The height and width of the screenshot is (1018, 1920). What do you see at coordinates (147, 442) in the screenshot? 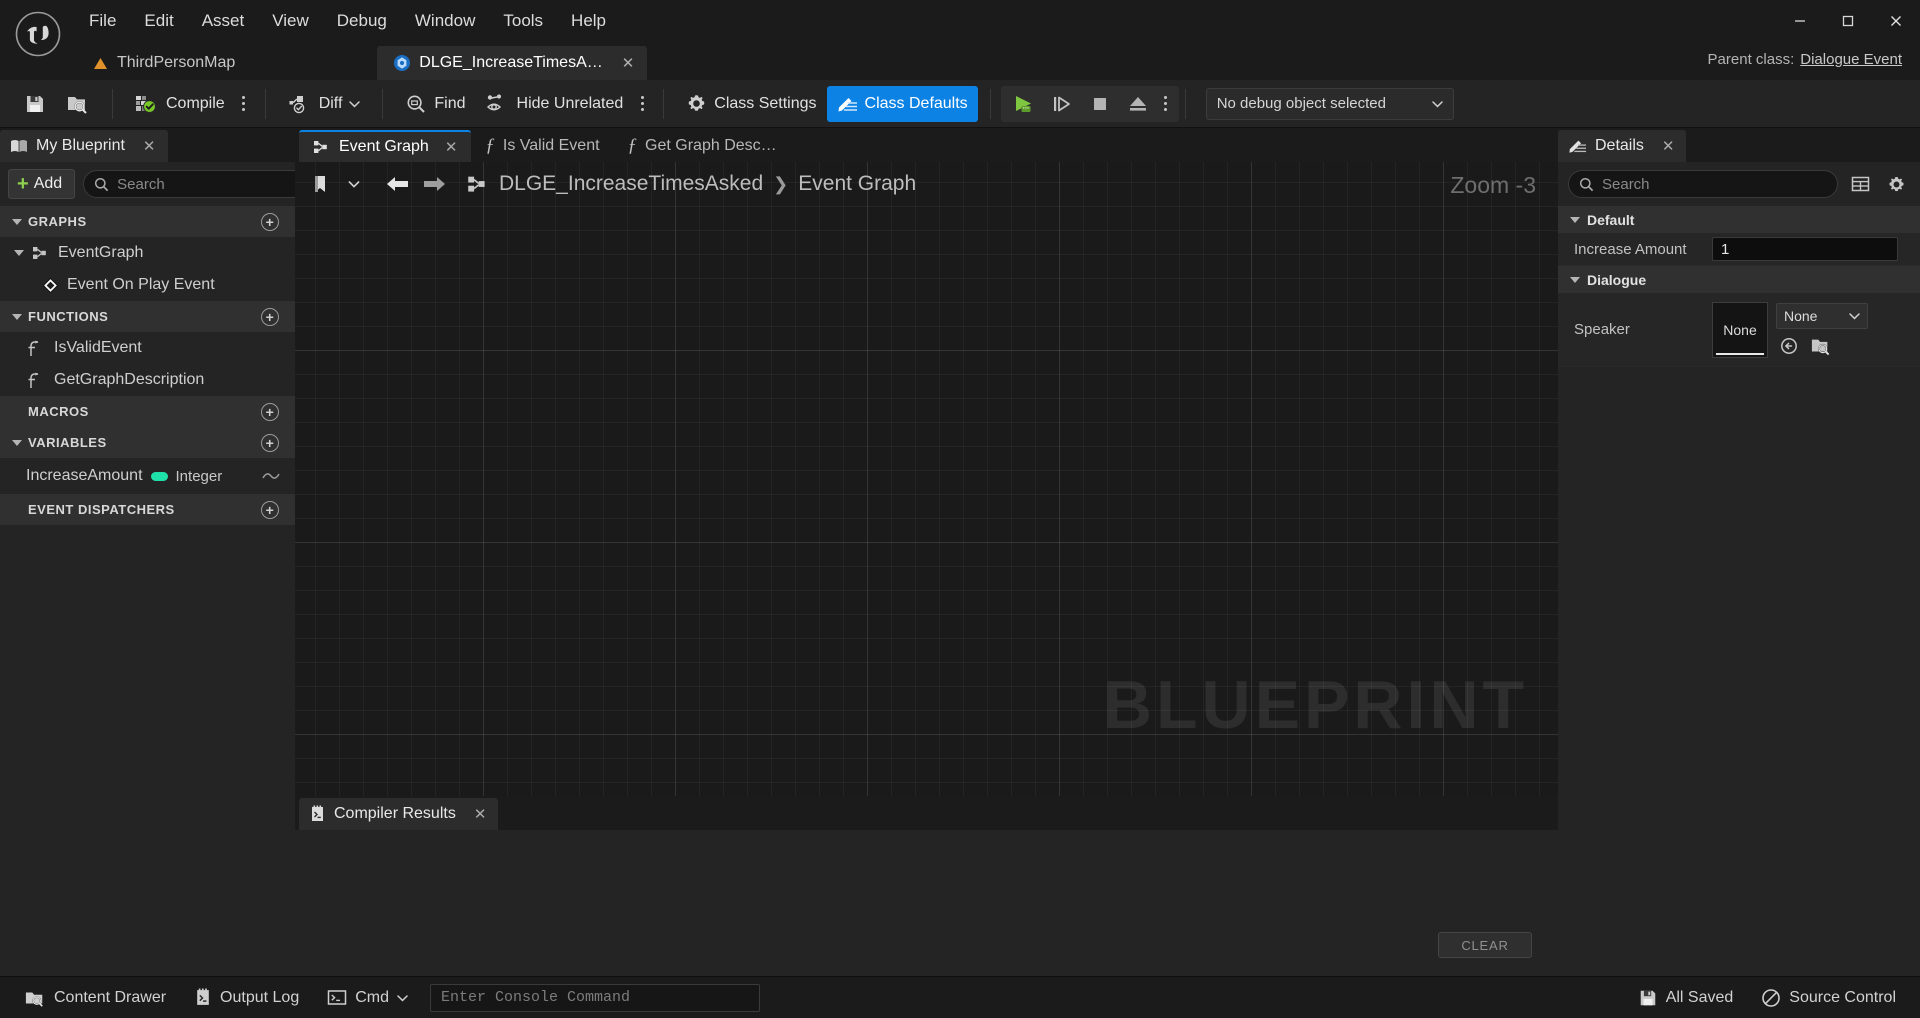
I see `section-header-variables: VARIABLES +` at bounding box center [147, 442].